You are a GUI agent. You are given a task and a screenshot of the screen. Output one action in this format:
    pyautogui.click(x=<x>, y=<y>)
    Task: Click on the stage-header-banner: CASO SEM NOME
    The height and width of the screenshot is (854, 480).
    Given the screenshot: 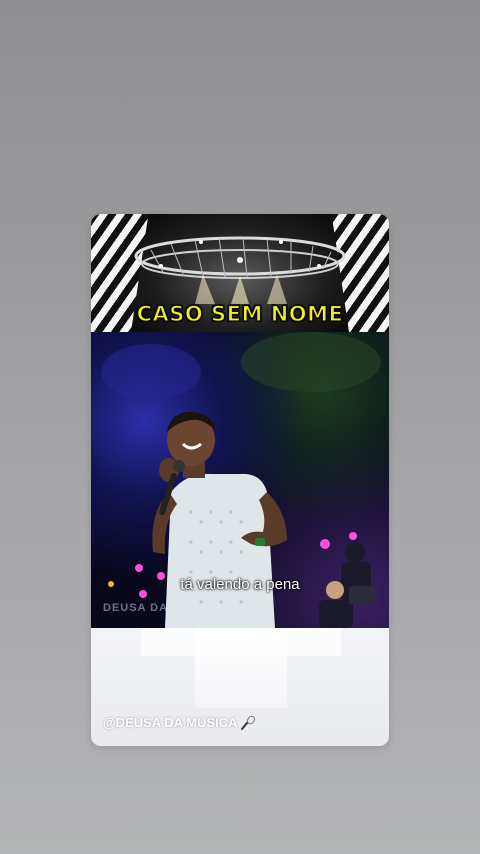 What is the action you would take?
    pyautogui.click(x=240, y=273)
    